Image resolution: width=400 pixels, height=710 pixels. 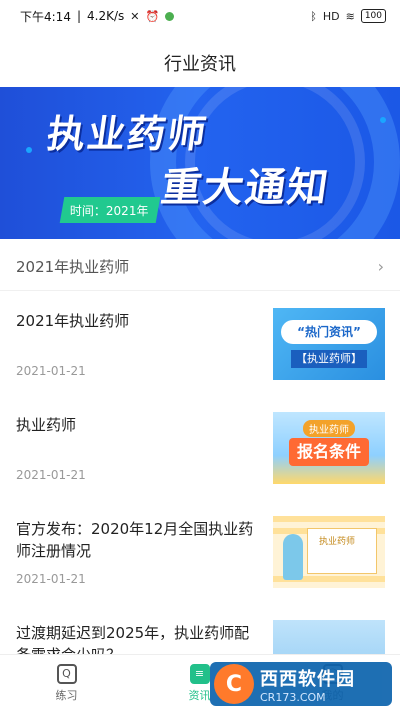 I want to click on signal-icon: HD, so click(x=331, y=16).